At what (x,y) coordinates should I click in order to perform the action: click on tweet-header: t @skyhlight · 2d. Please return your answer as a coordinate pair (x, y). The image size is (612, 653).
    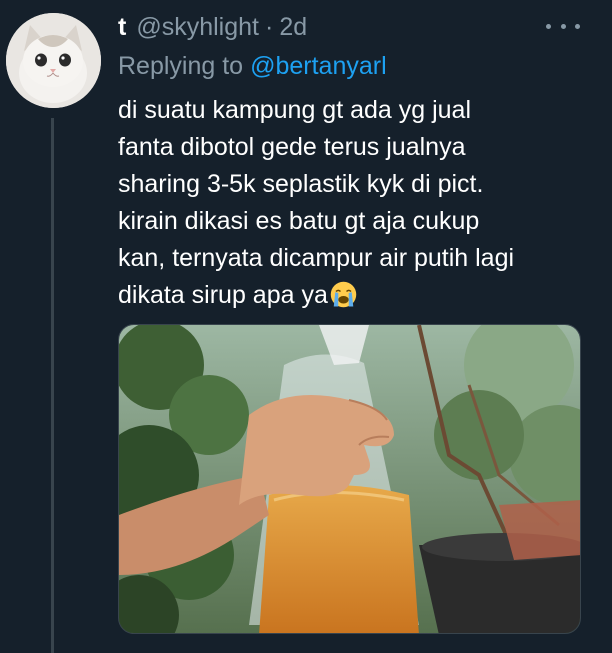
    Looking at the image, I should click on (212, 27).